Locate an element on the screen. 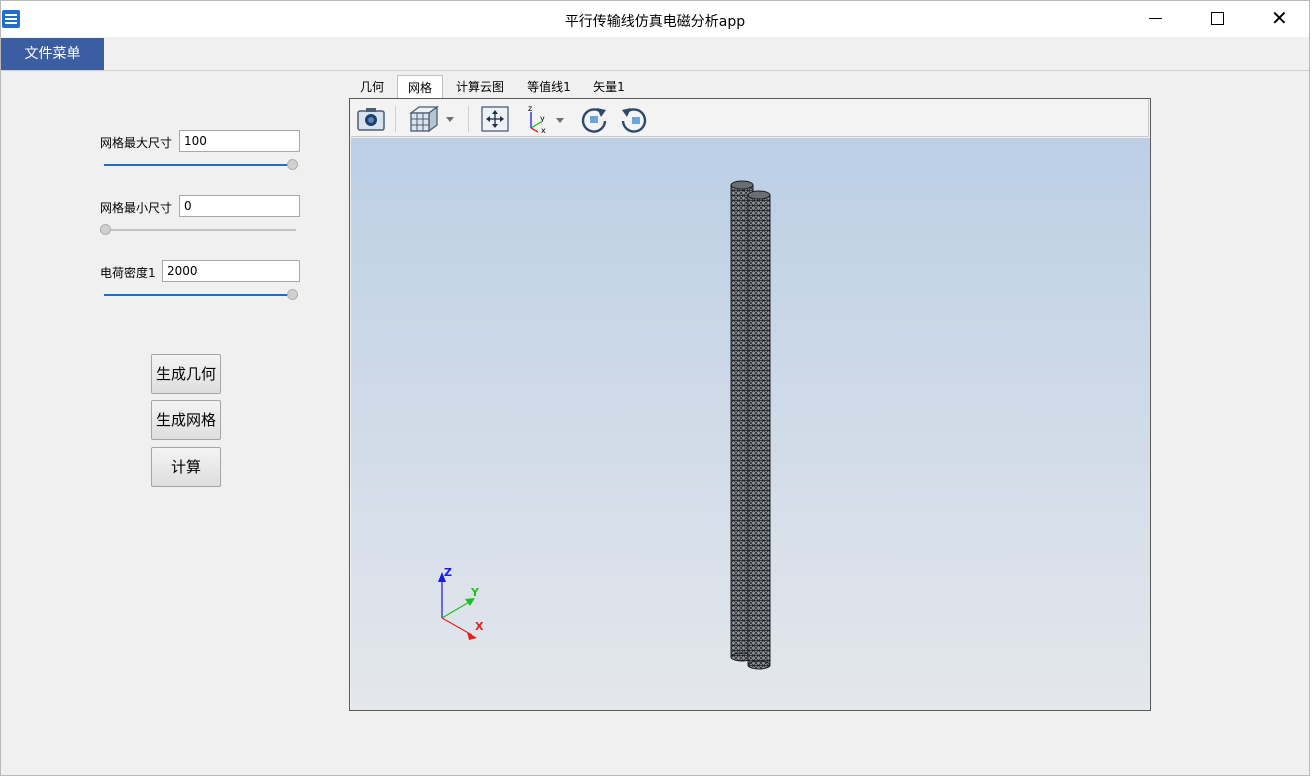 This screenshot has width=1312, height=779. camera-icon is located at coordinates (371, 119).